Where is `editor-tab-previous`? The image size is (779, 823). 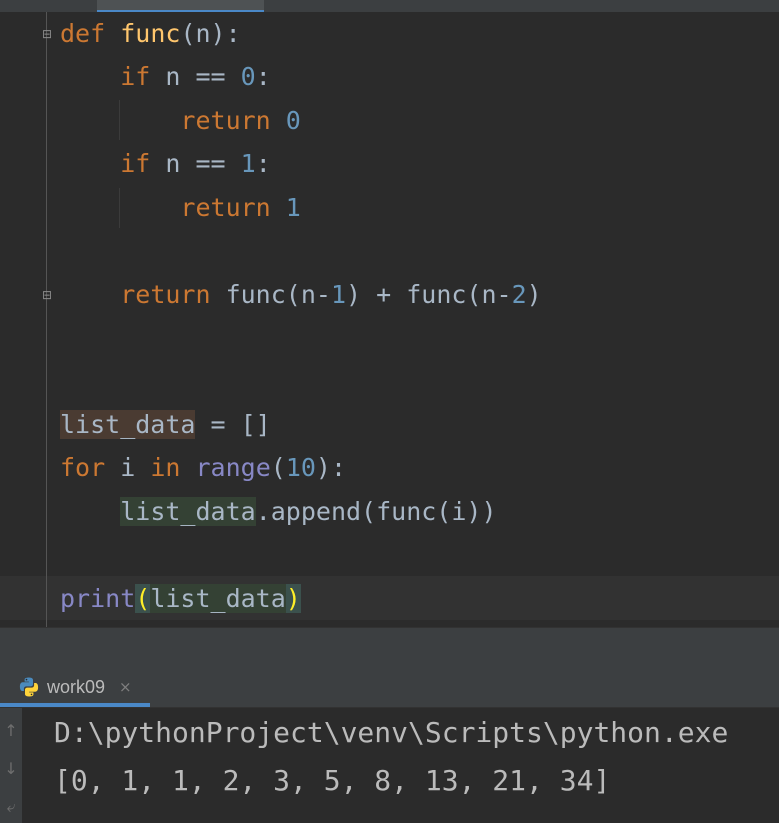 editor-tab-previous is located at coordinates (45, 6).